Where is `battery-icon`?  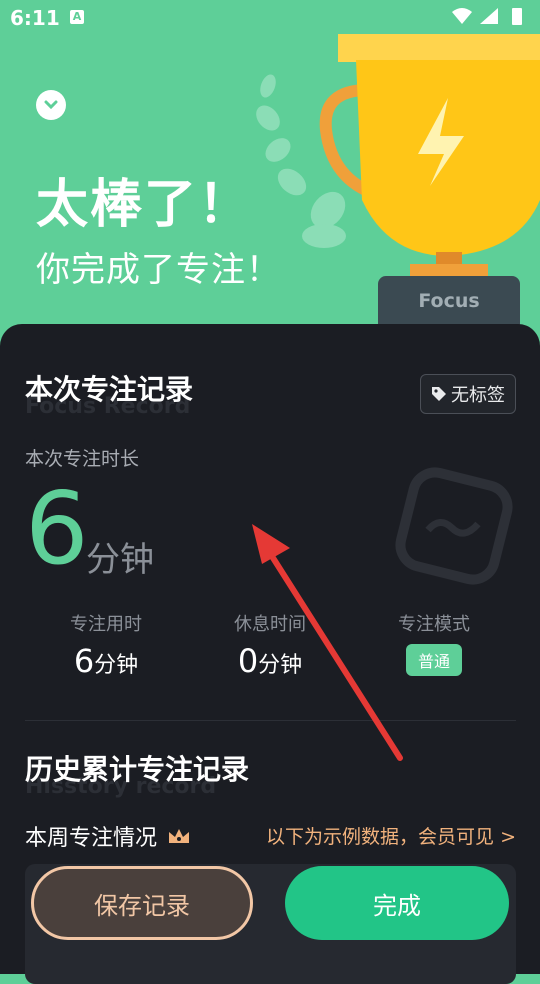
battery-icon is located at coordinates (517, 16).